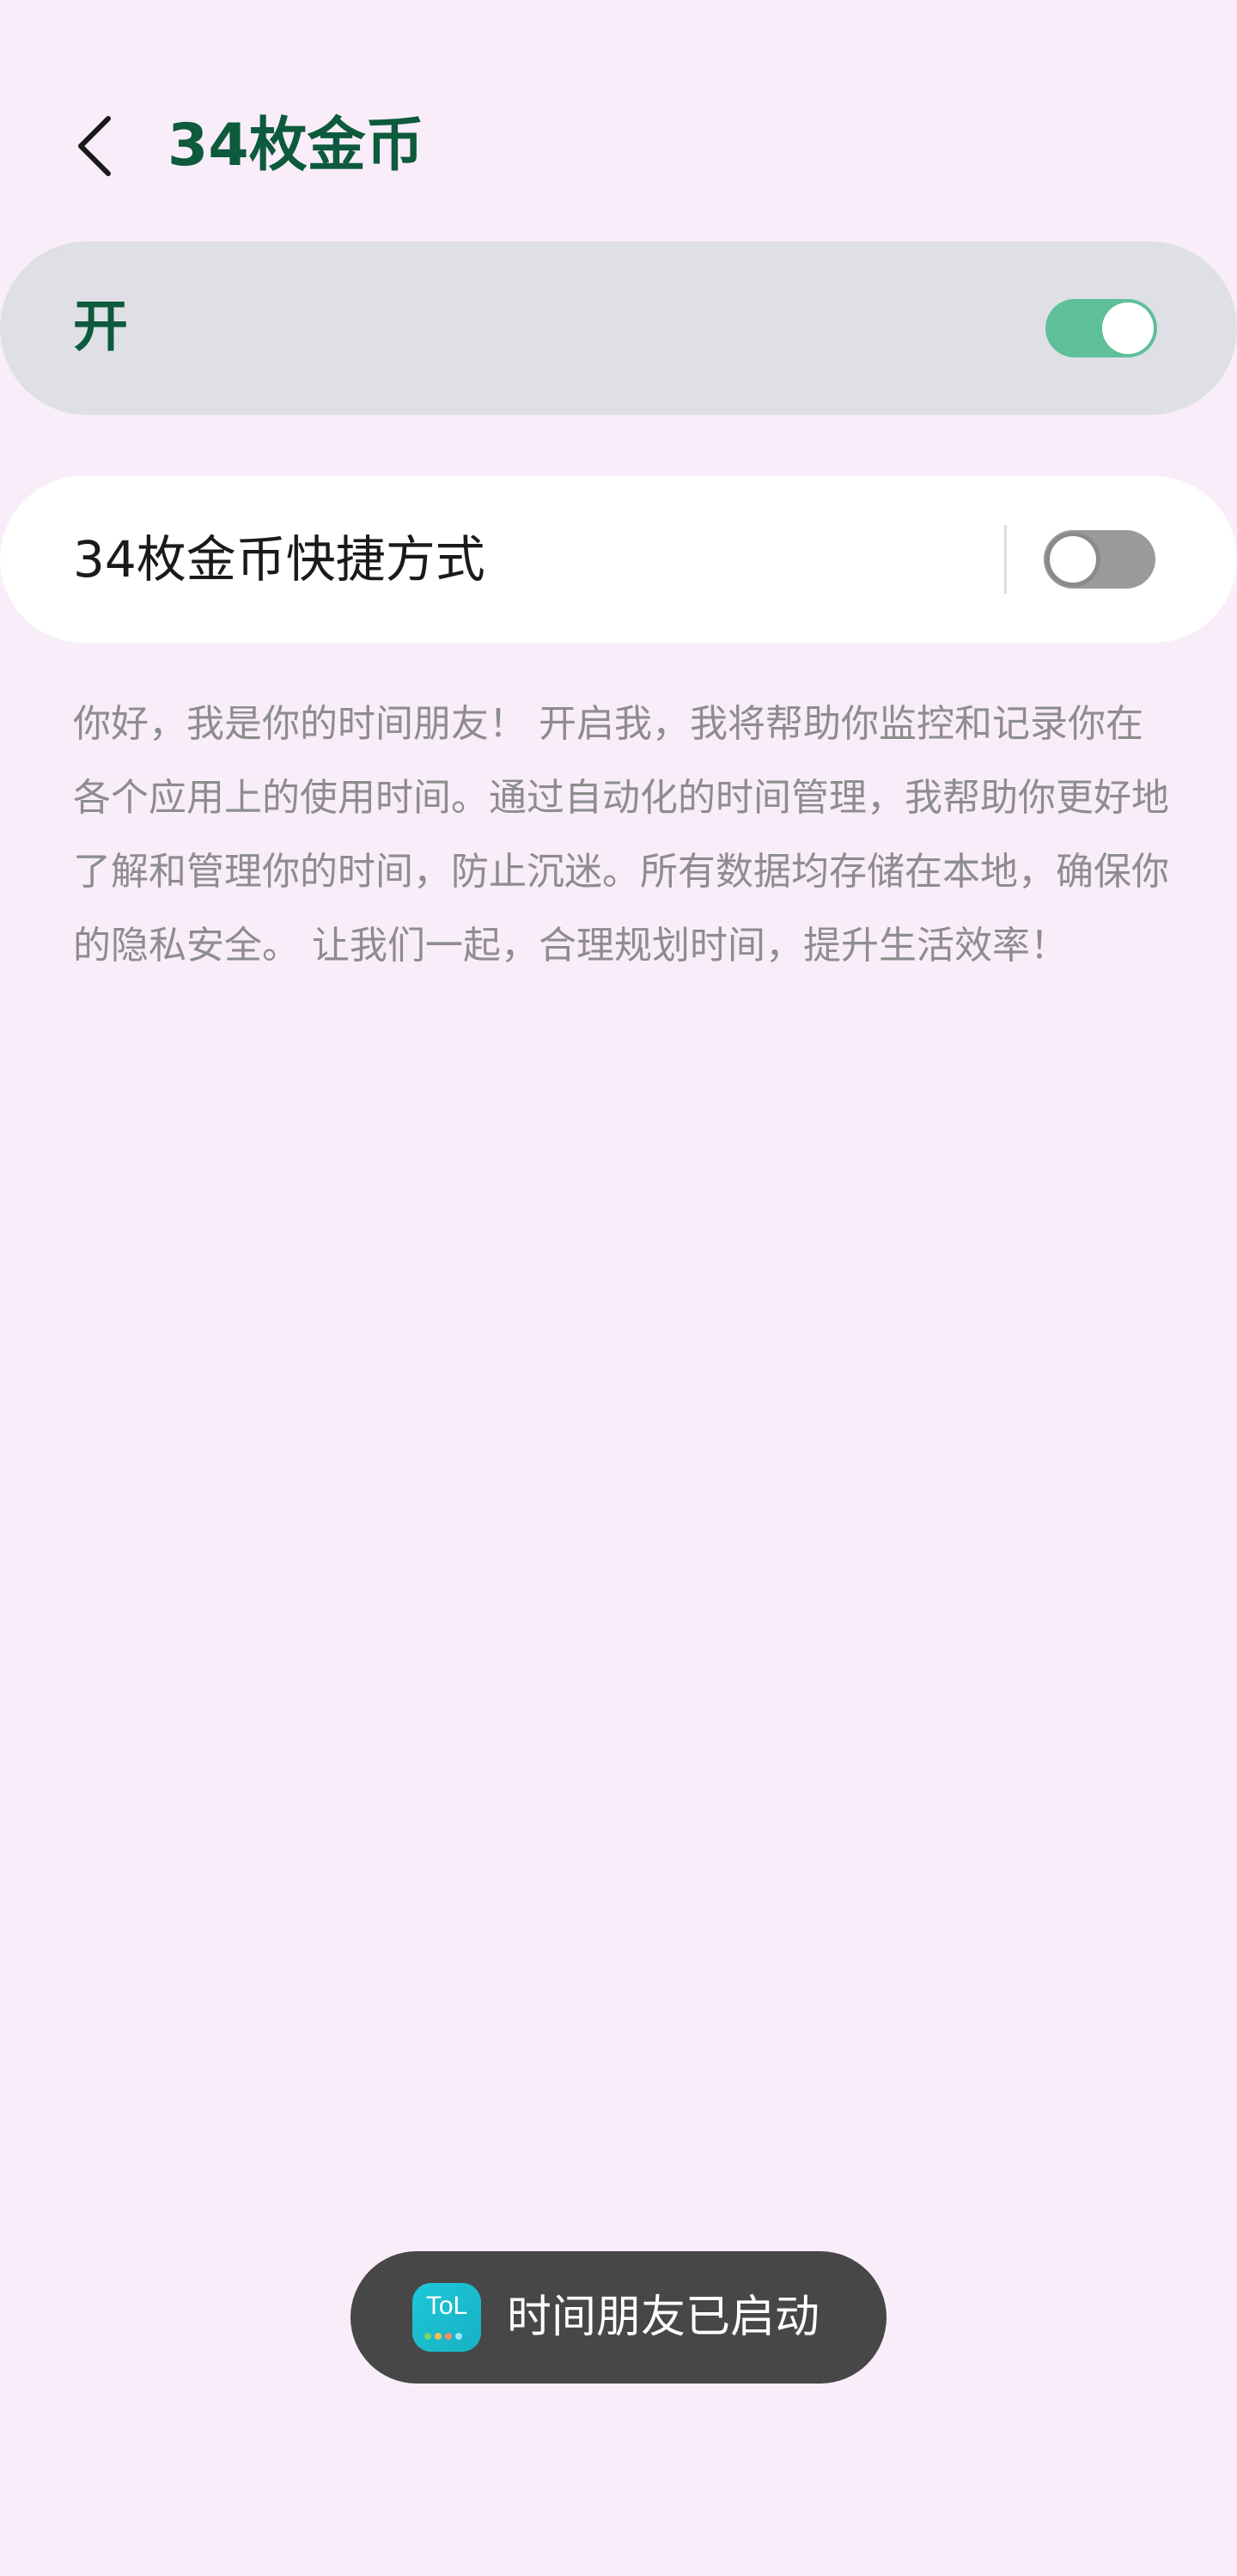 The width and height of the screenshot is (1237, 2576). I want to click on app-icon-dots, so click(446, 2336).